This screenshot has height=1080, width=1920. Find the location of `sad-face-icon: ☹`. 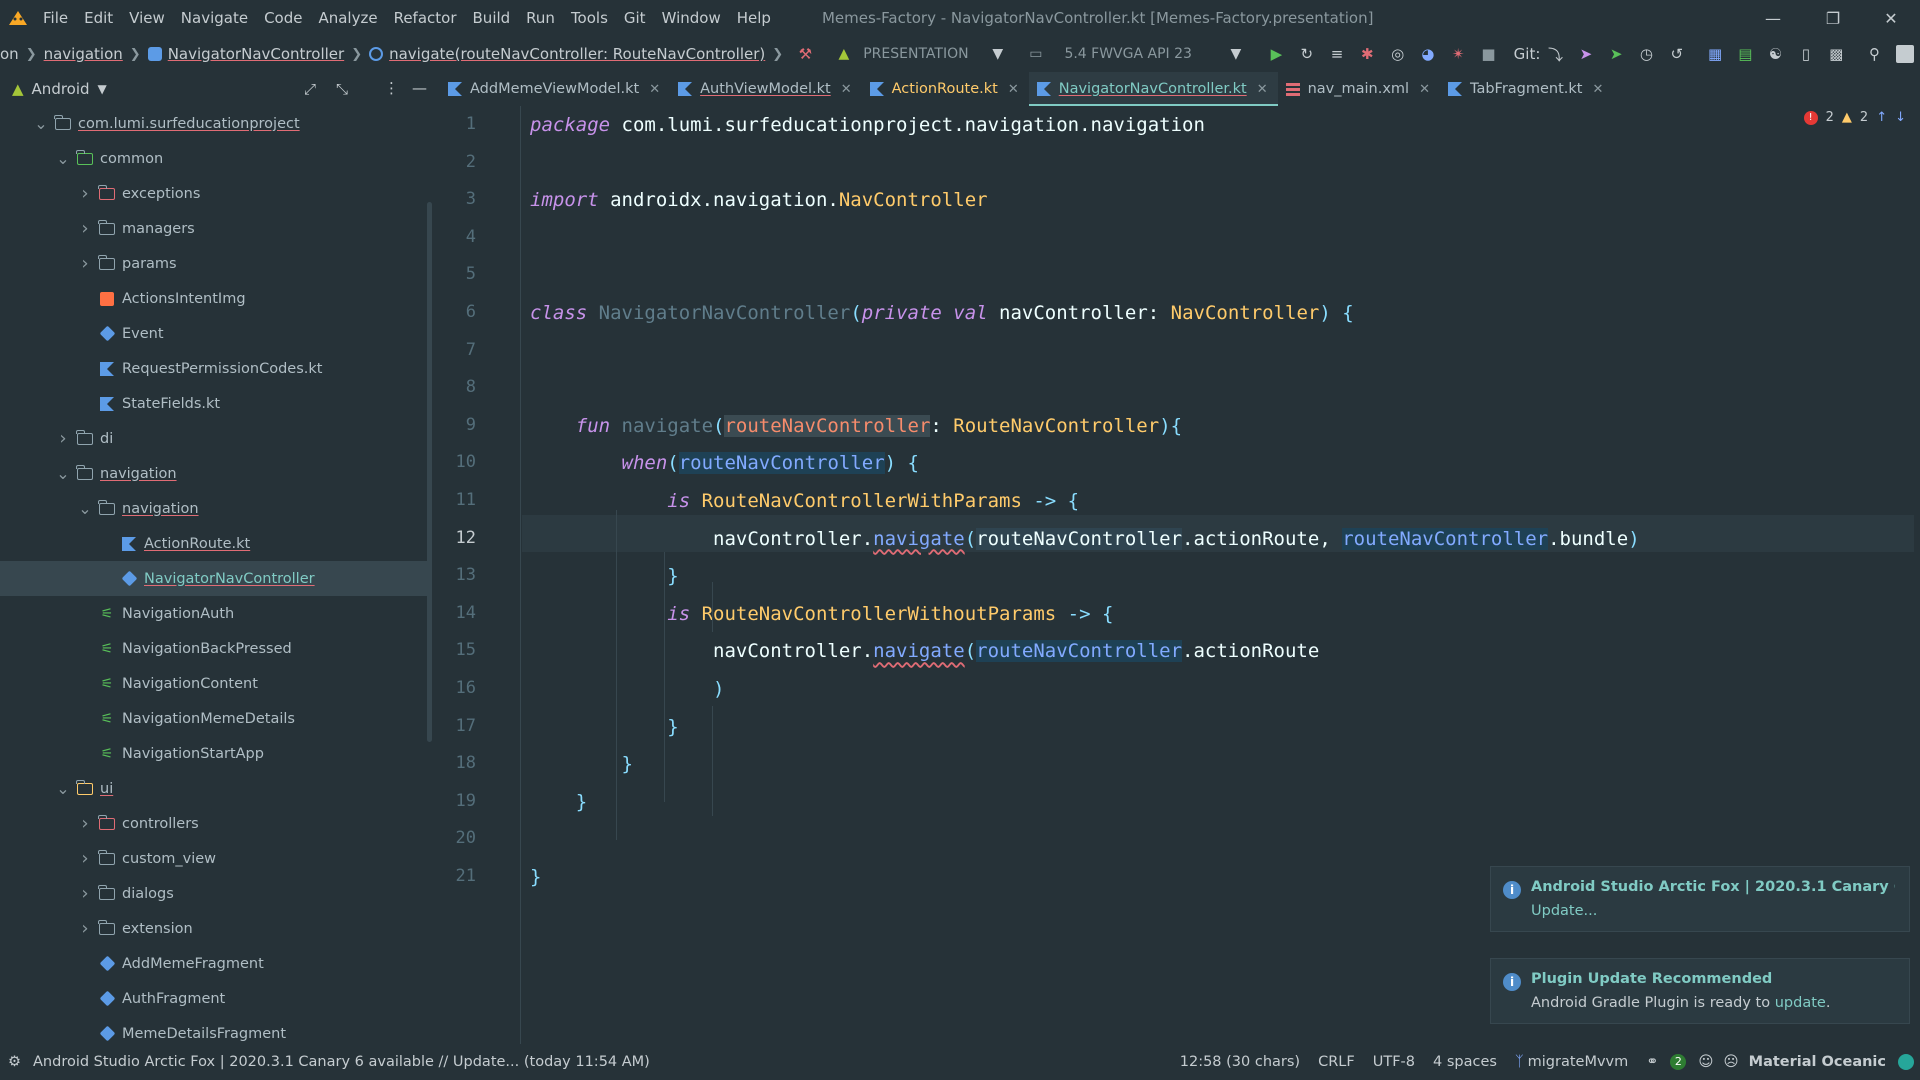

sad-face-icon: ☹ is located at coordinates (1731, 1062).